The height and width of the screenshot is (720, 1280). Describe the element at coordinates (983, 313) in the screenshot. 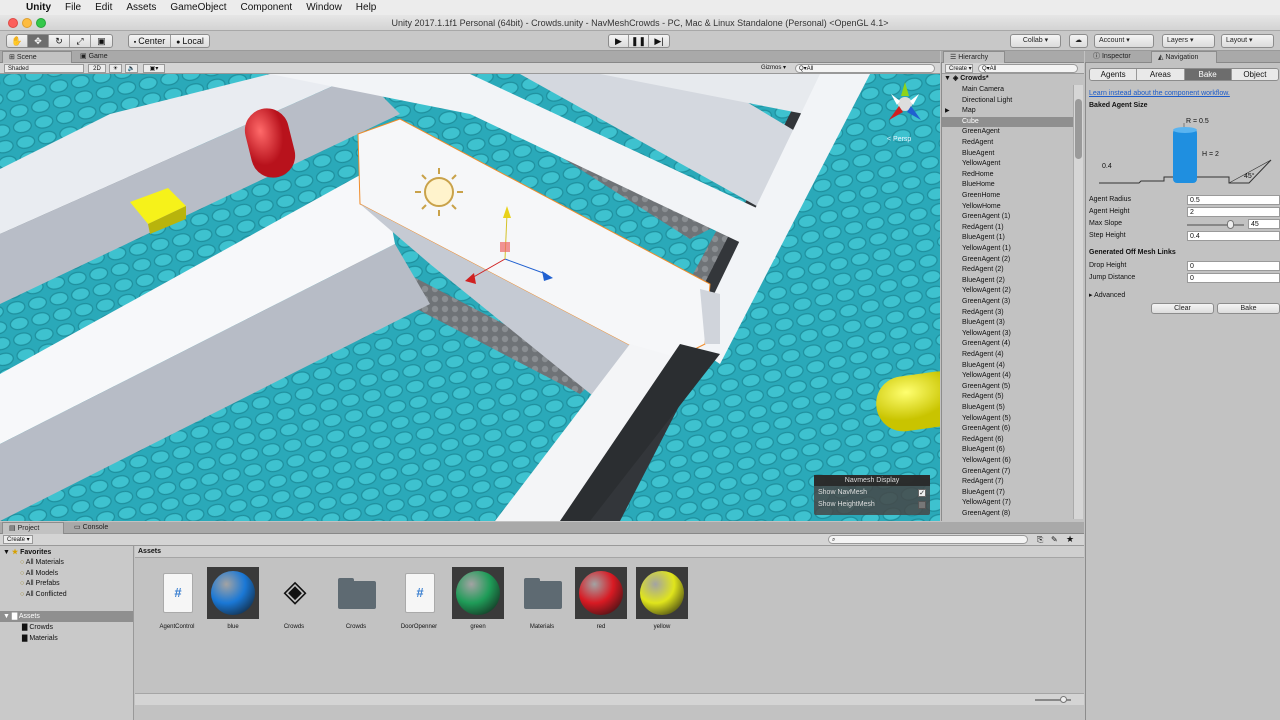

I see `hierarchy-item: RedAgent (3)` at that location.